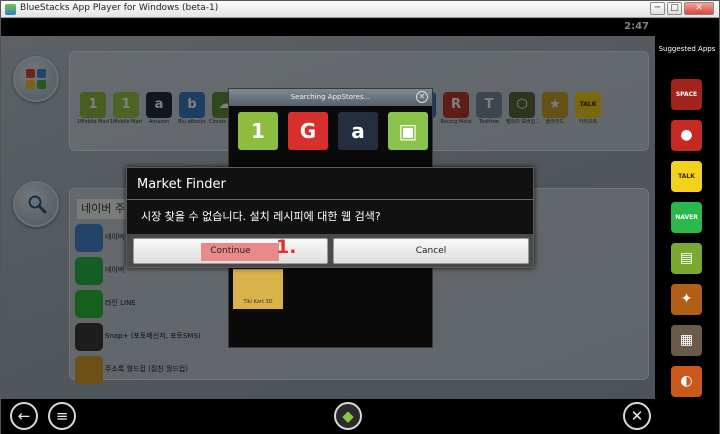  What do you see at coordinates (10, 9) in the screenshot?
I see `bluestacks-logo-icon` at bounding box center [10, 9].